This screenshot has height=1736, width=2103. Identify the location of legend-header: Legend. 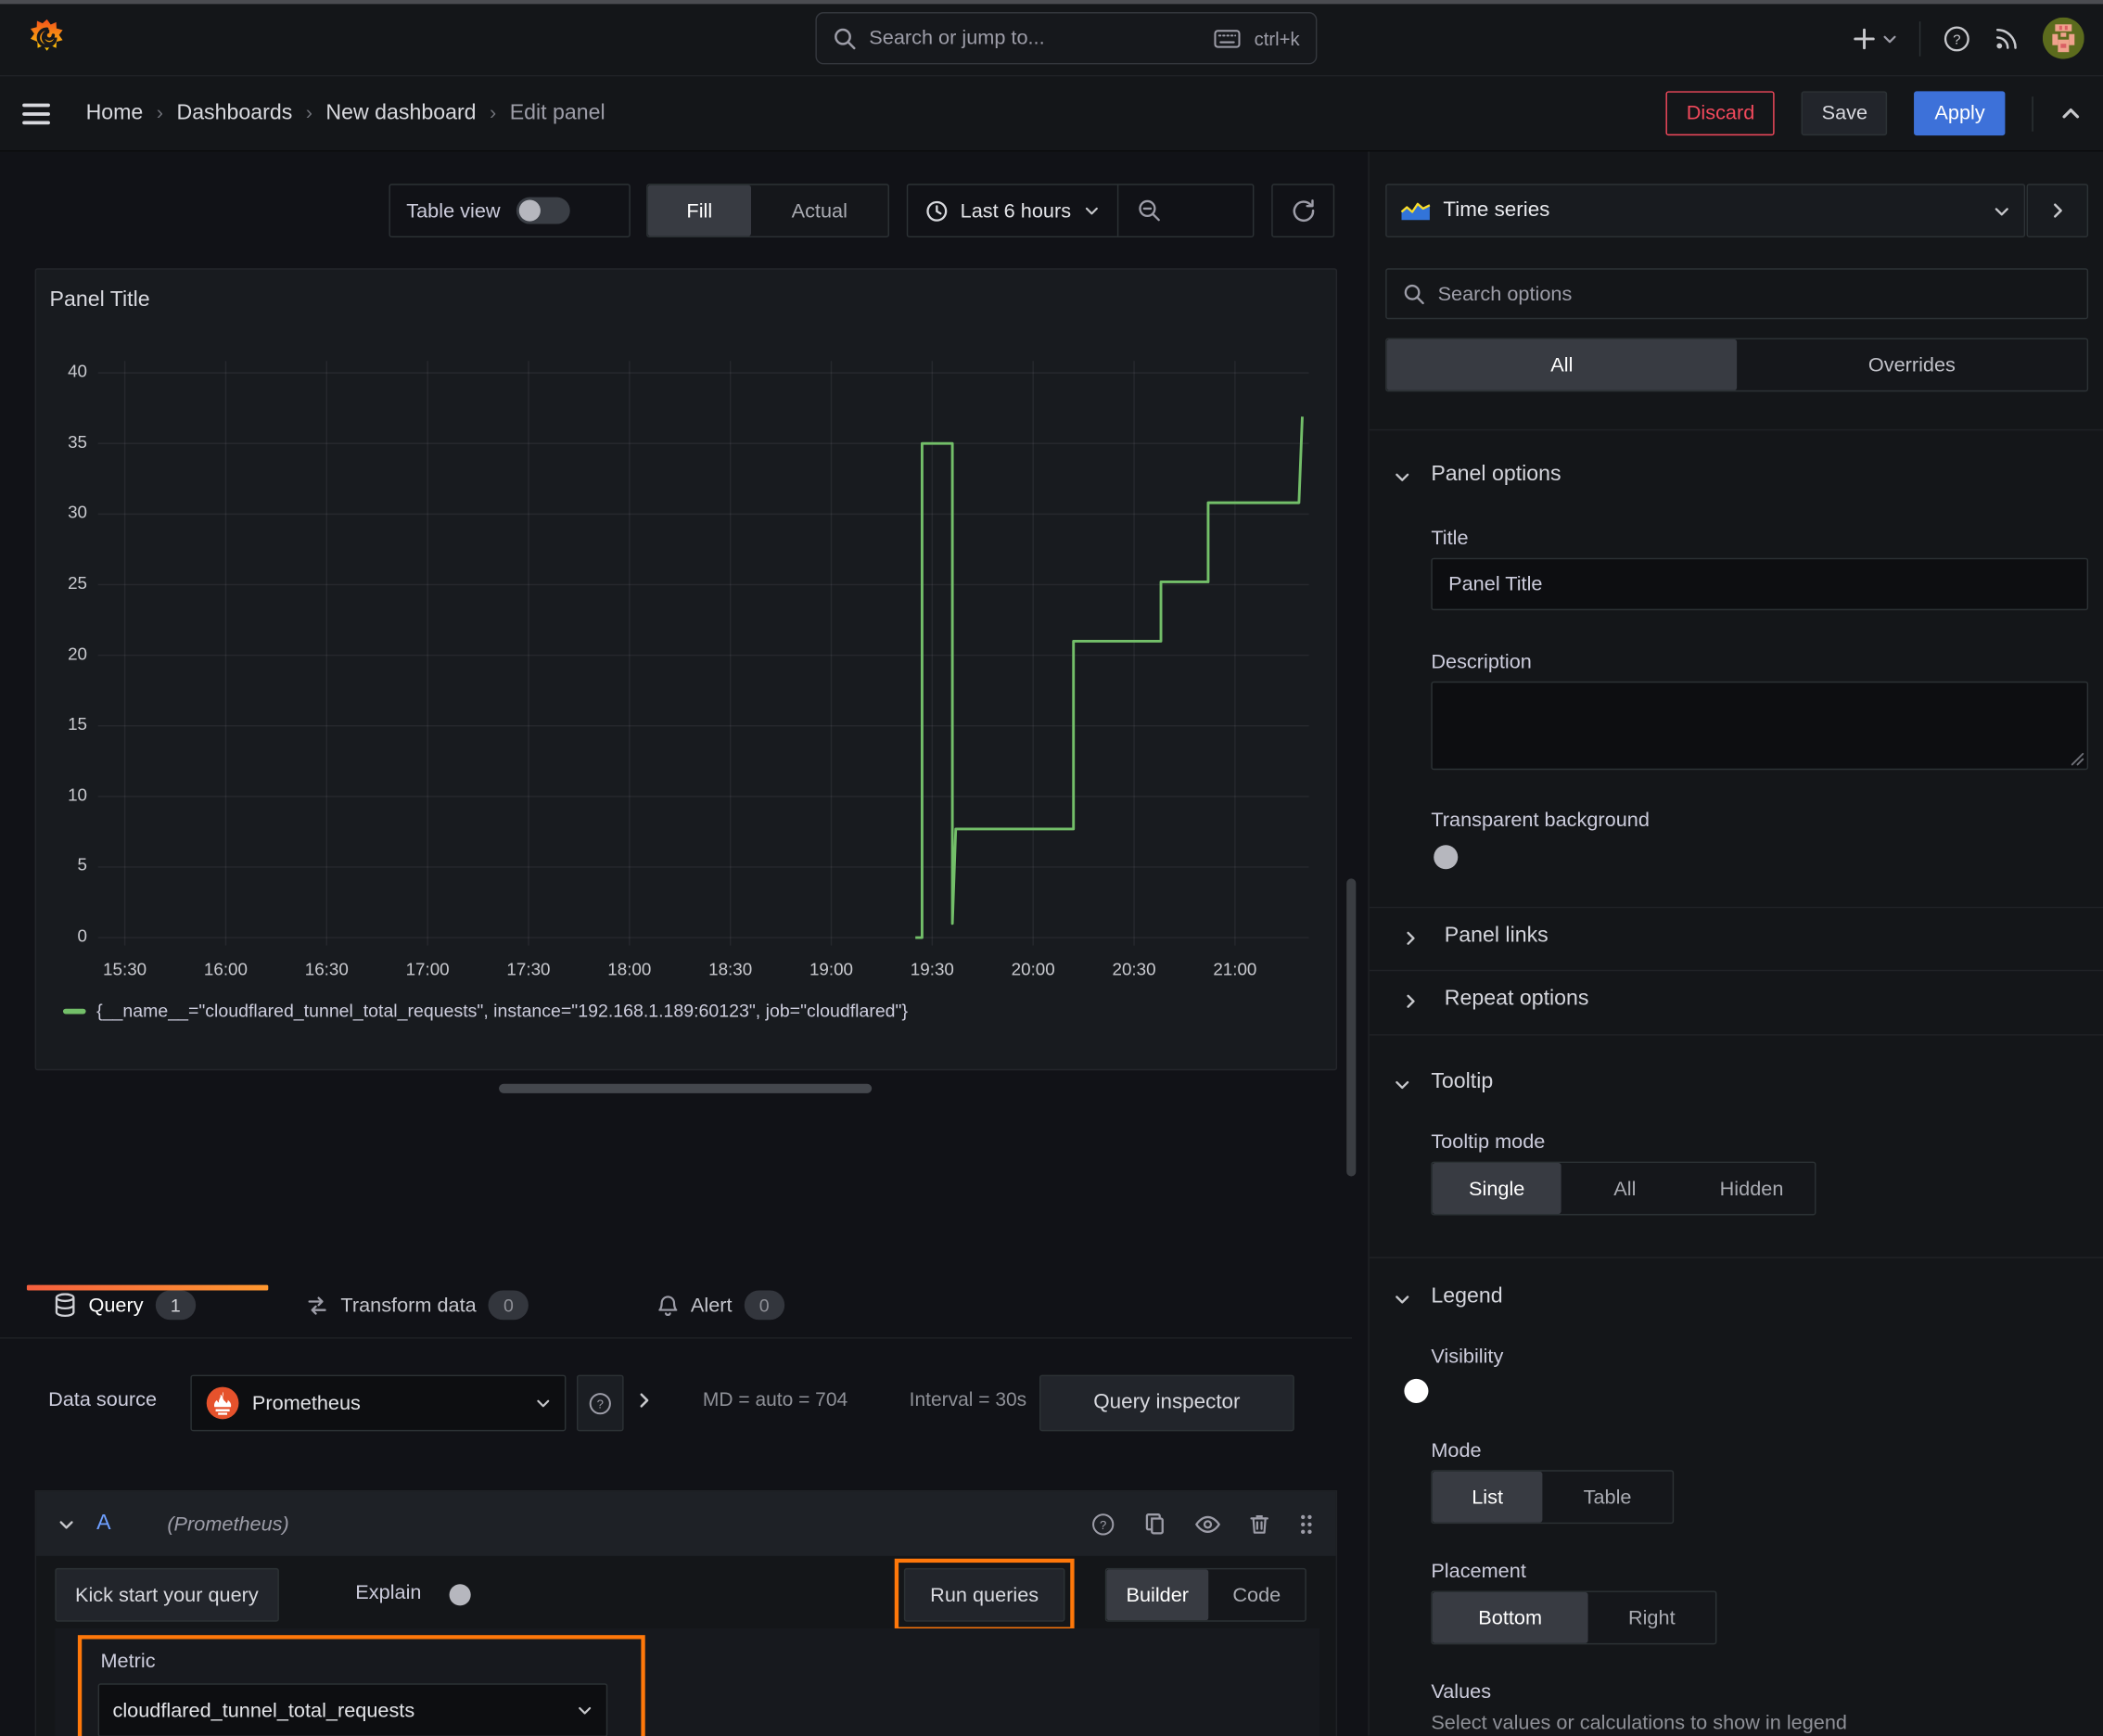
(1466, 1297).